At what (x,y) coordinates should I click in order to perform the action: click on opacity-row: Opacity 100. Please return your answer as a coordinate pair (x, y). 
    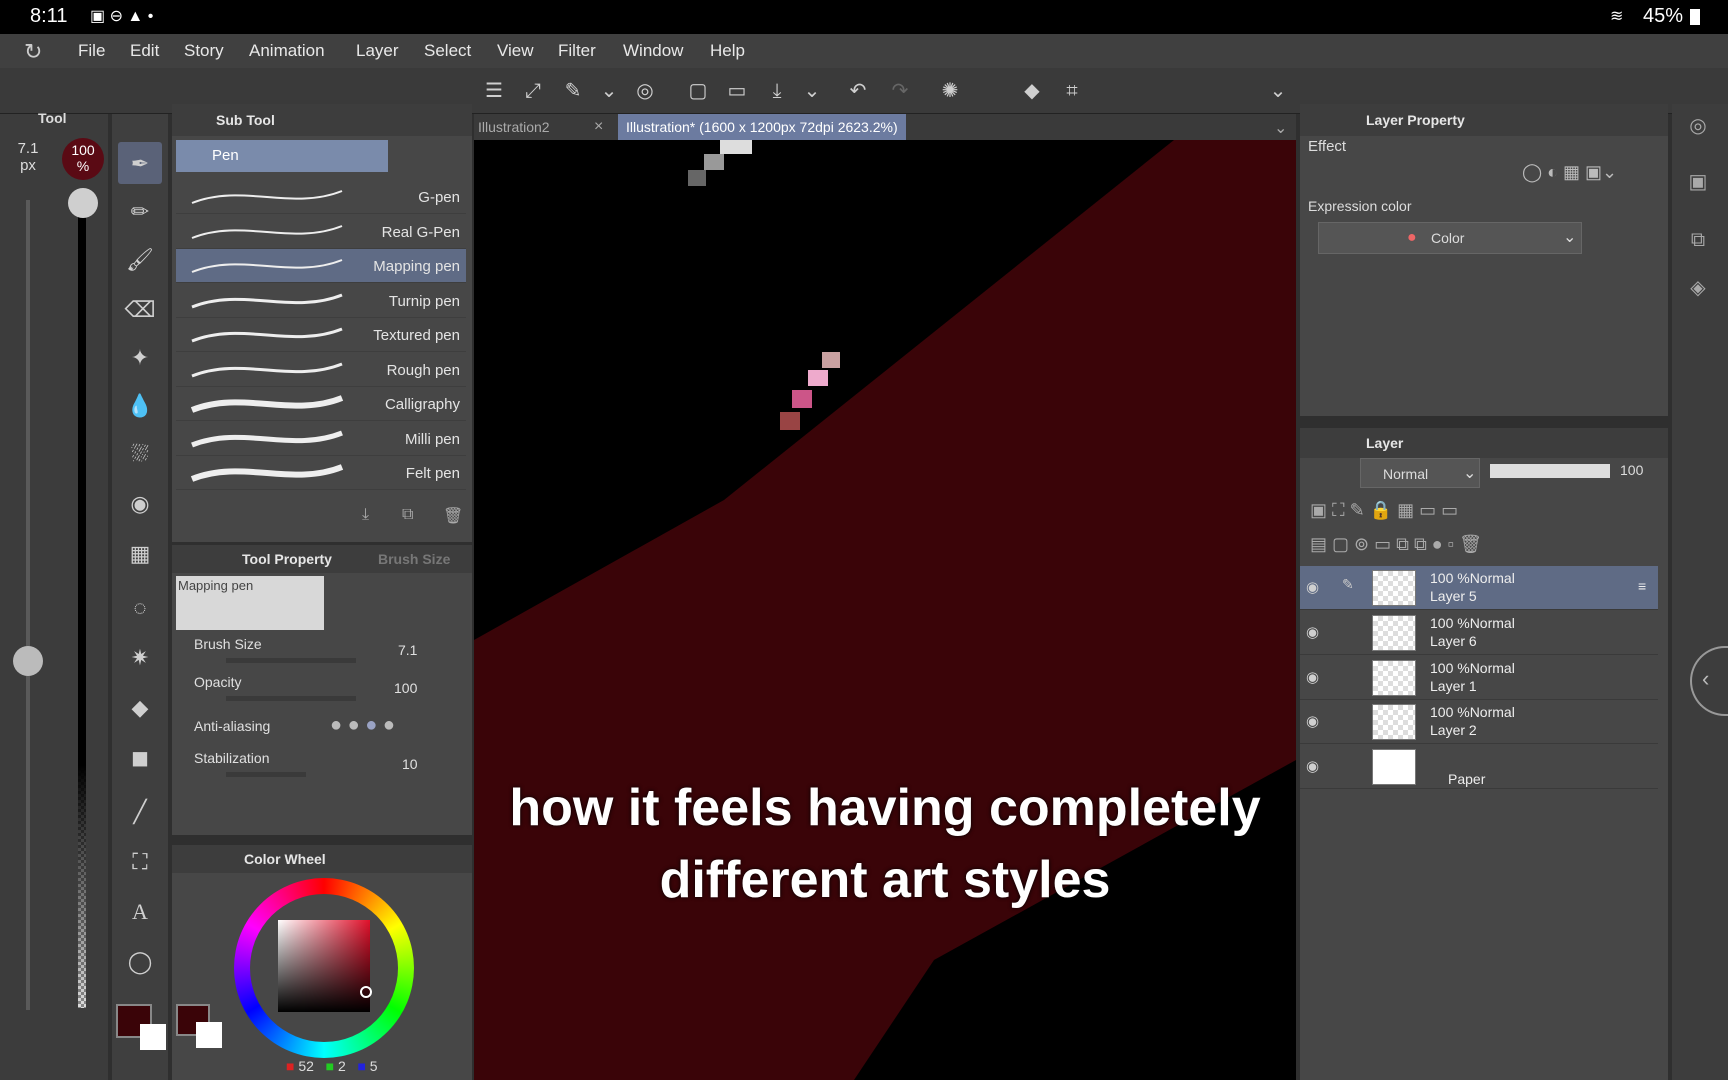
    Looking at the image, I should click on (321, 691).